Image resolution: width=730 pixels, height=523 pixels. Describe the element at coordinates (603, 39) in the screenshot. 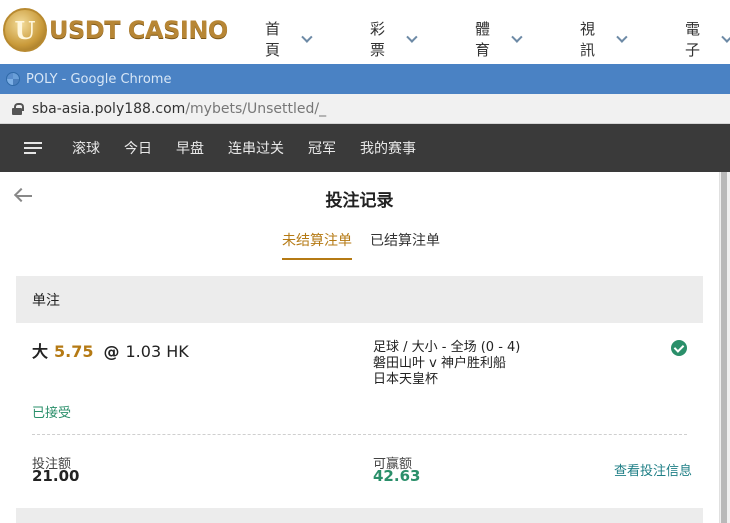

I see `site-nav-item-live: 視訊` at that location.